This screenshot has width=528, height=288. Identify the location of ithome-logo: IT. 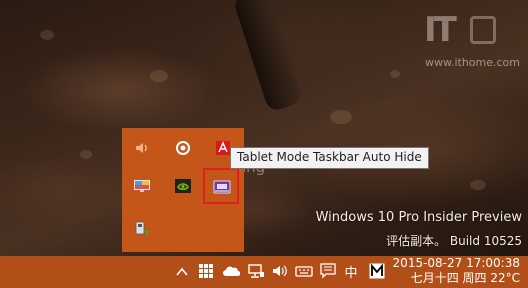
(462, 30).